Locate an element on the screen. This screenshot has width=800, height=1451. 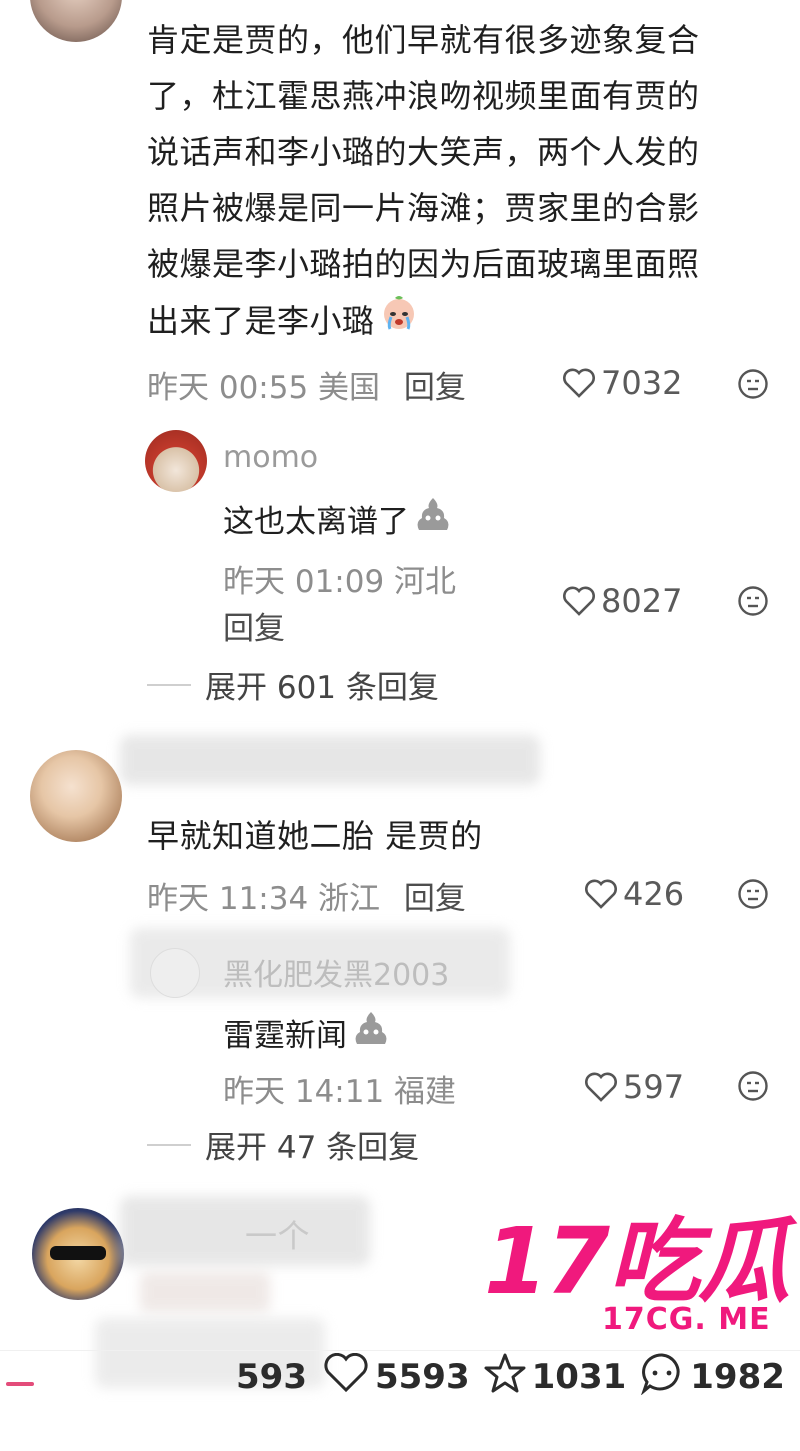
crying-emoji-icon is located at coordinates (399, 320).